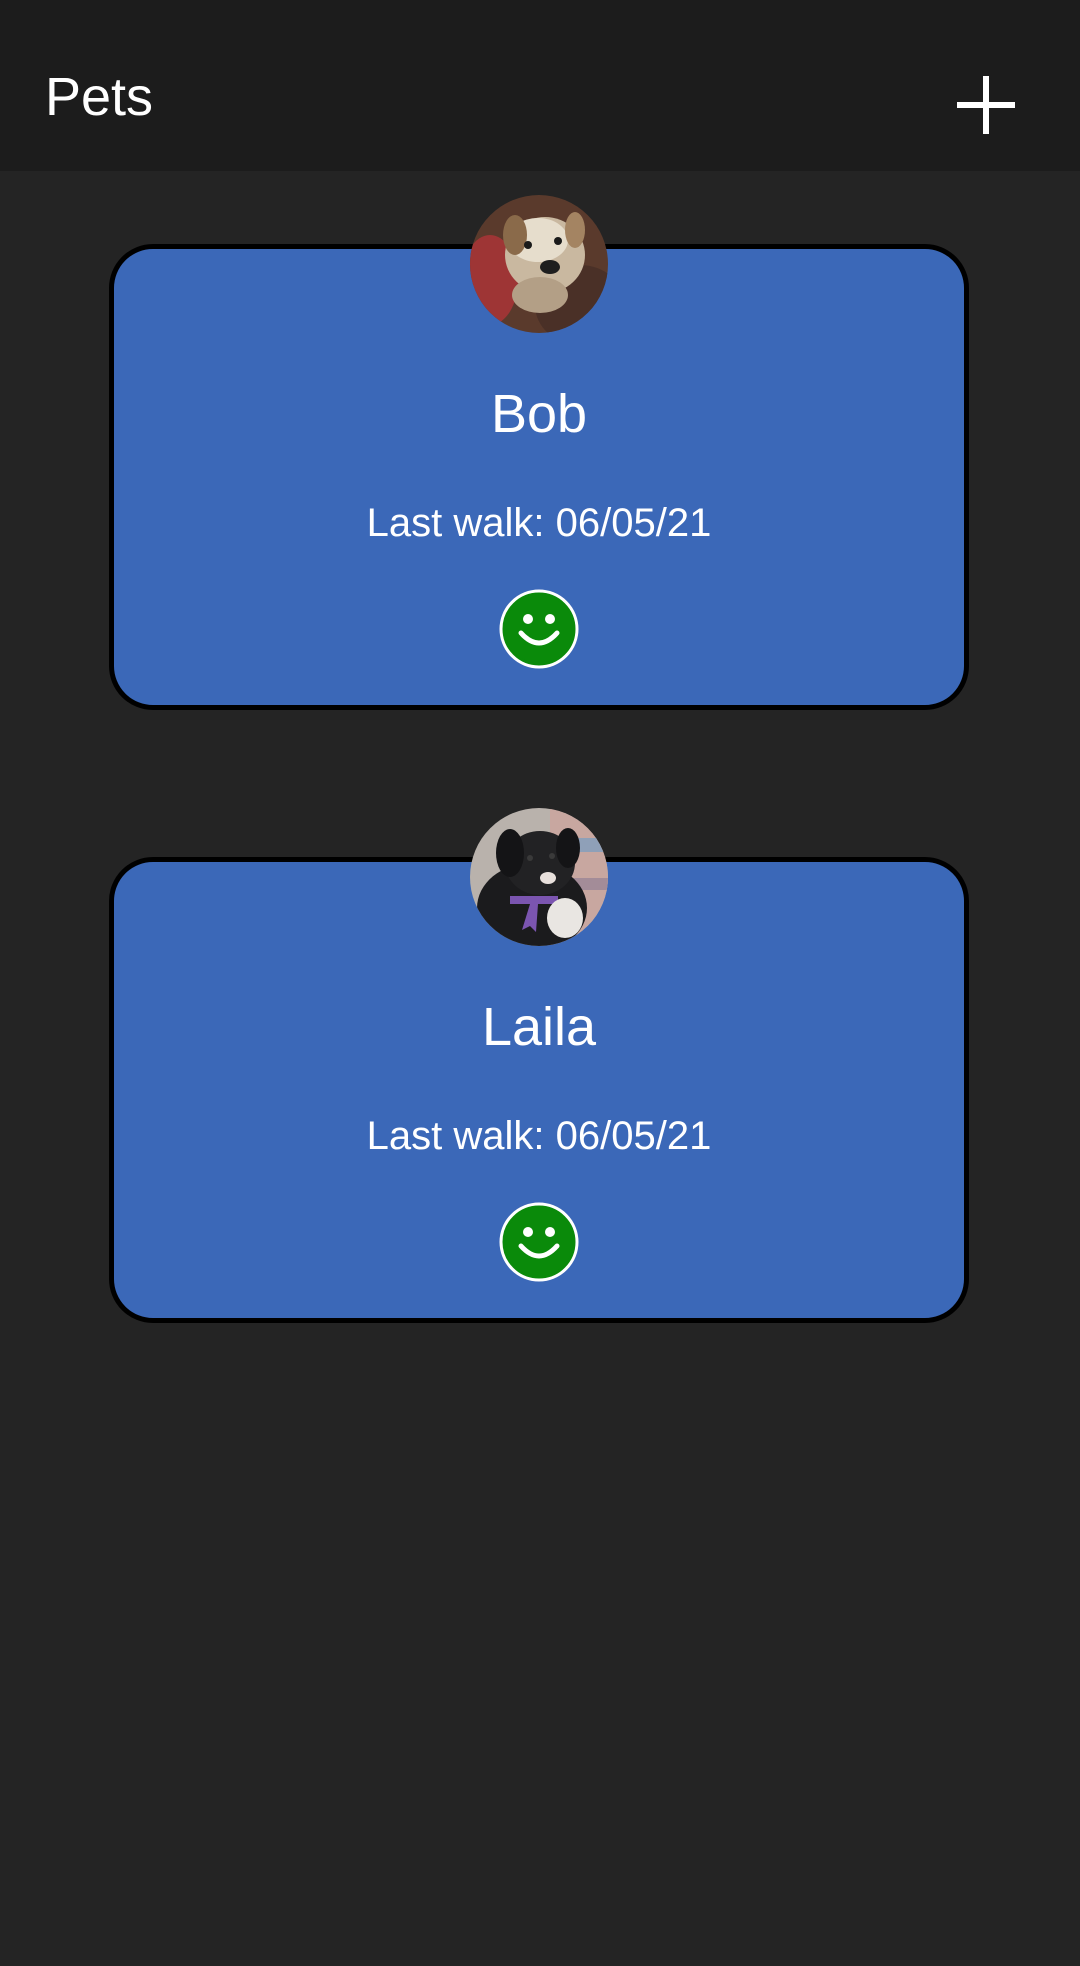  I want to click on app-bar: Pets, so click(540, 85).